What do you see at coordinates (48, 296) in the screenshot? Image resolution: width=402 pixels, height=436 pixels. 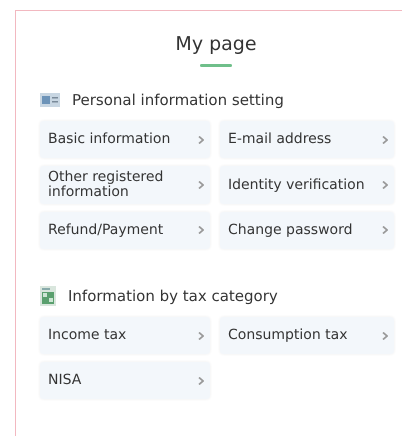 I see `spreadsheet-icon` at bounding box center [48, 296].